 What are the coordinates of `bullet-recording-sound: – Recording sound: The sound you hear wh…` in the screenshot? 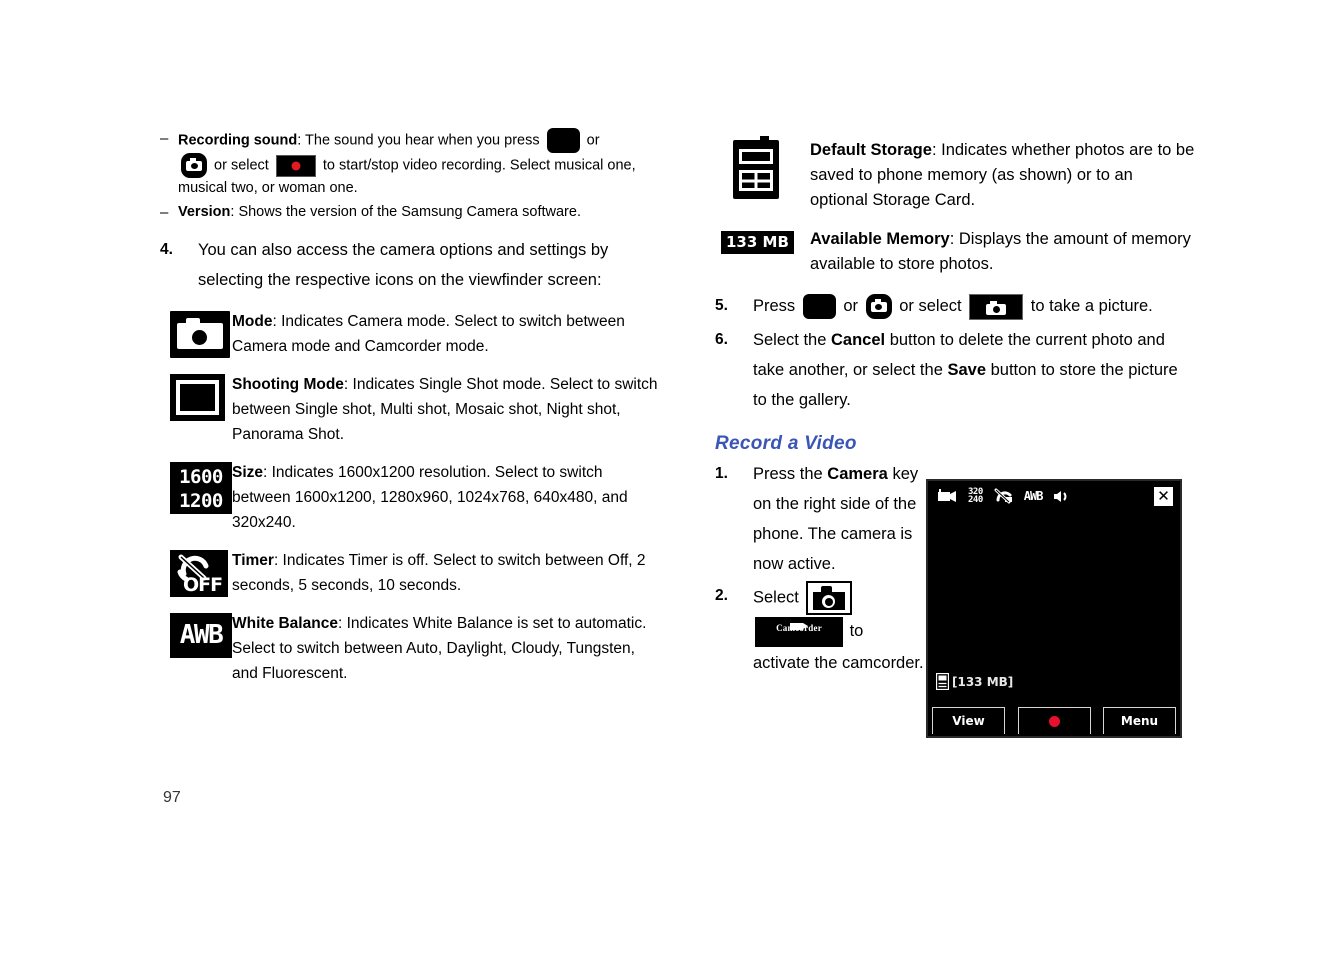 It's located at (410, 163).